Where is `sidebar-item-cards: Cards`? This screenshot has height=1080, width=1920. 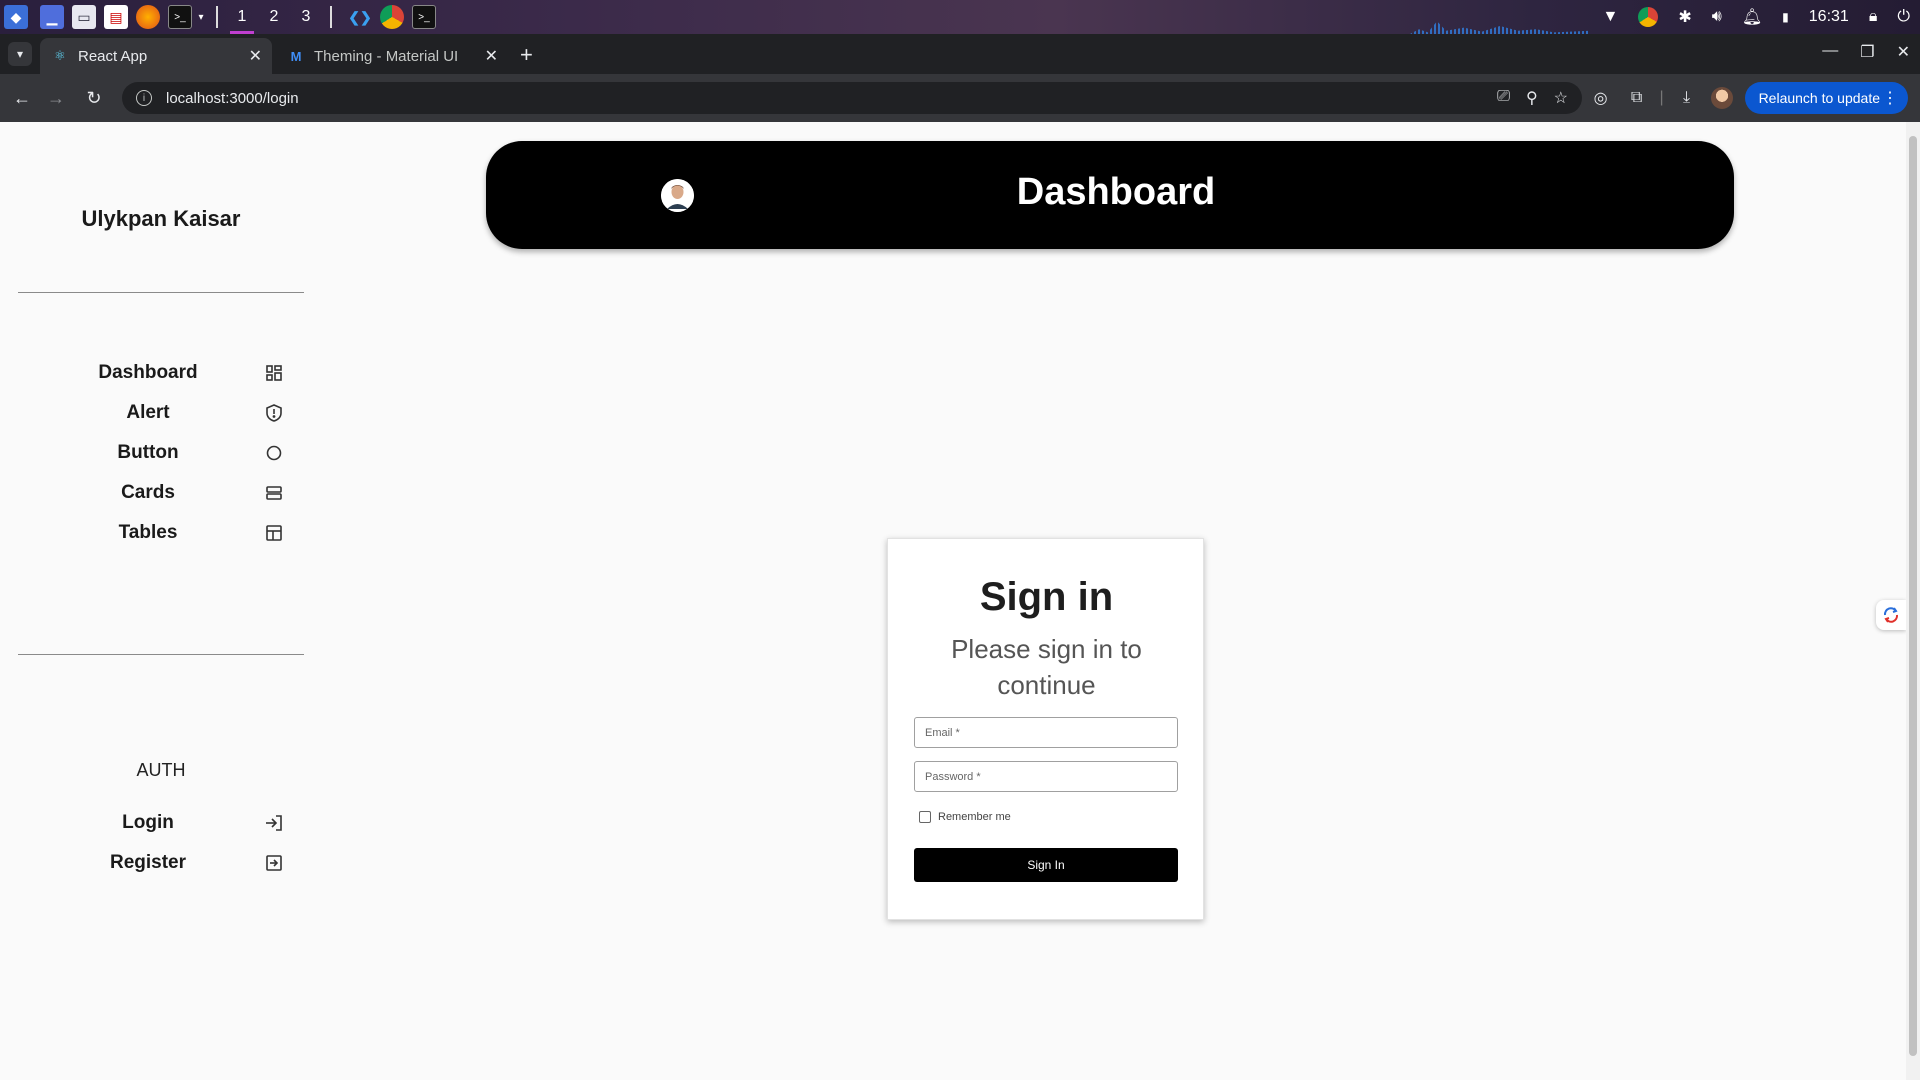 sidebar-item-cards: Cards is located at coordinates (161, 493).